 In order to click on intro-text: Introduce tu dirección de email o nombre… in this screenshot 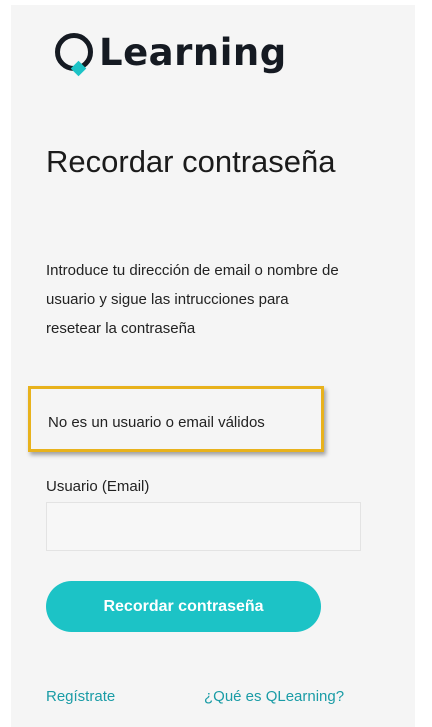, I will do `click(192, 299)`.